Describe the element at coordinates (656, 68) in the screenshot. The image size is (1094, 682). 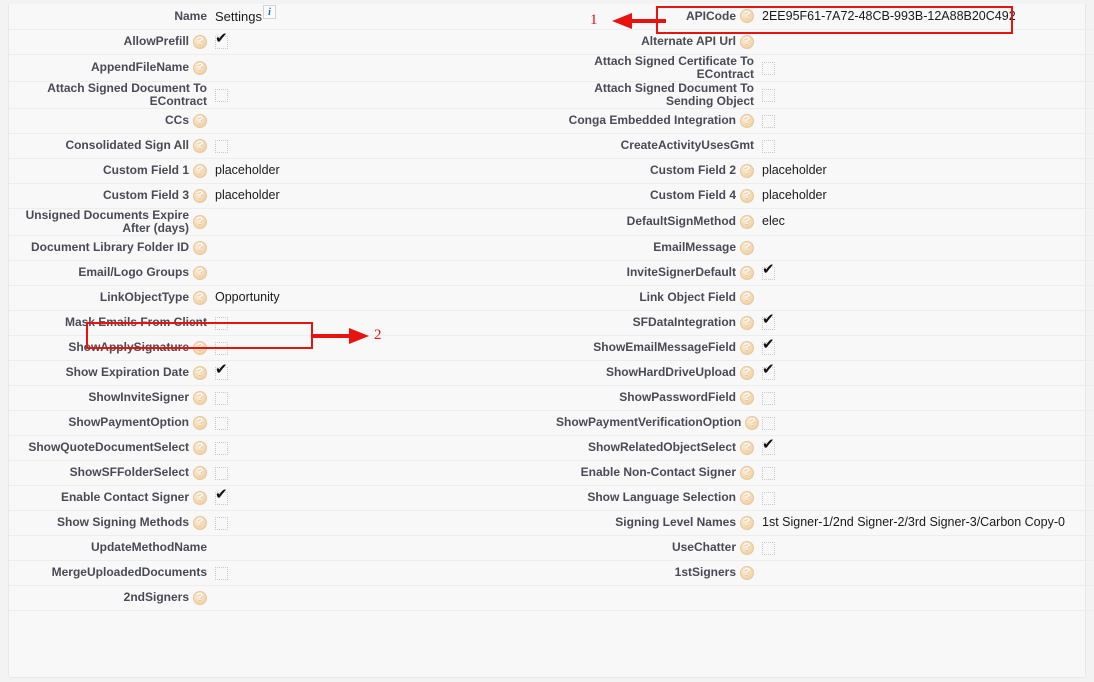
I see `field-label-attach-signed-certificate-to-econtract: Attach Signed Certificate To EContract` at that location.